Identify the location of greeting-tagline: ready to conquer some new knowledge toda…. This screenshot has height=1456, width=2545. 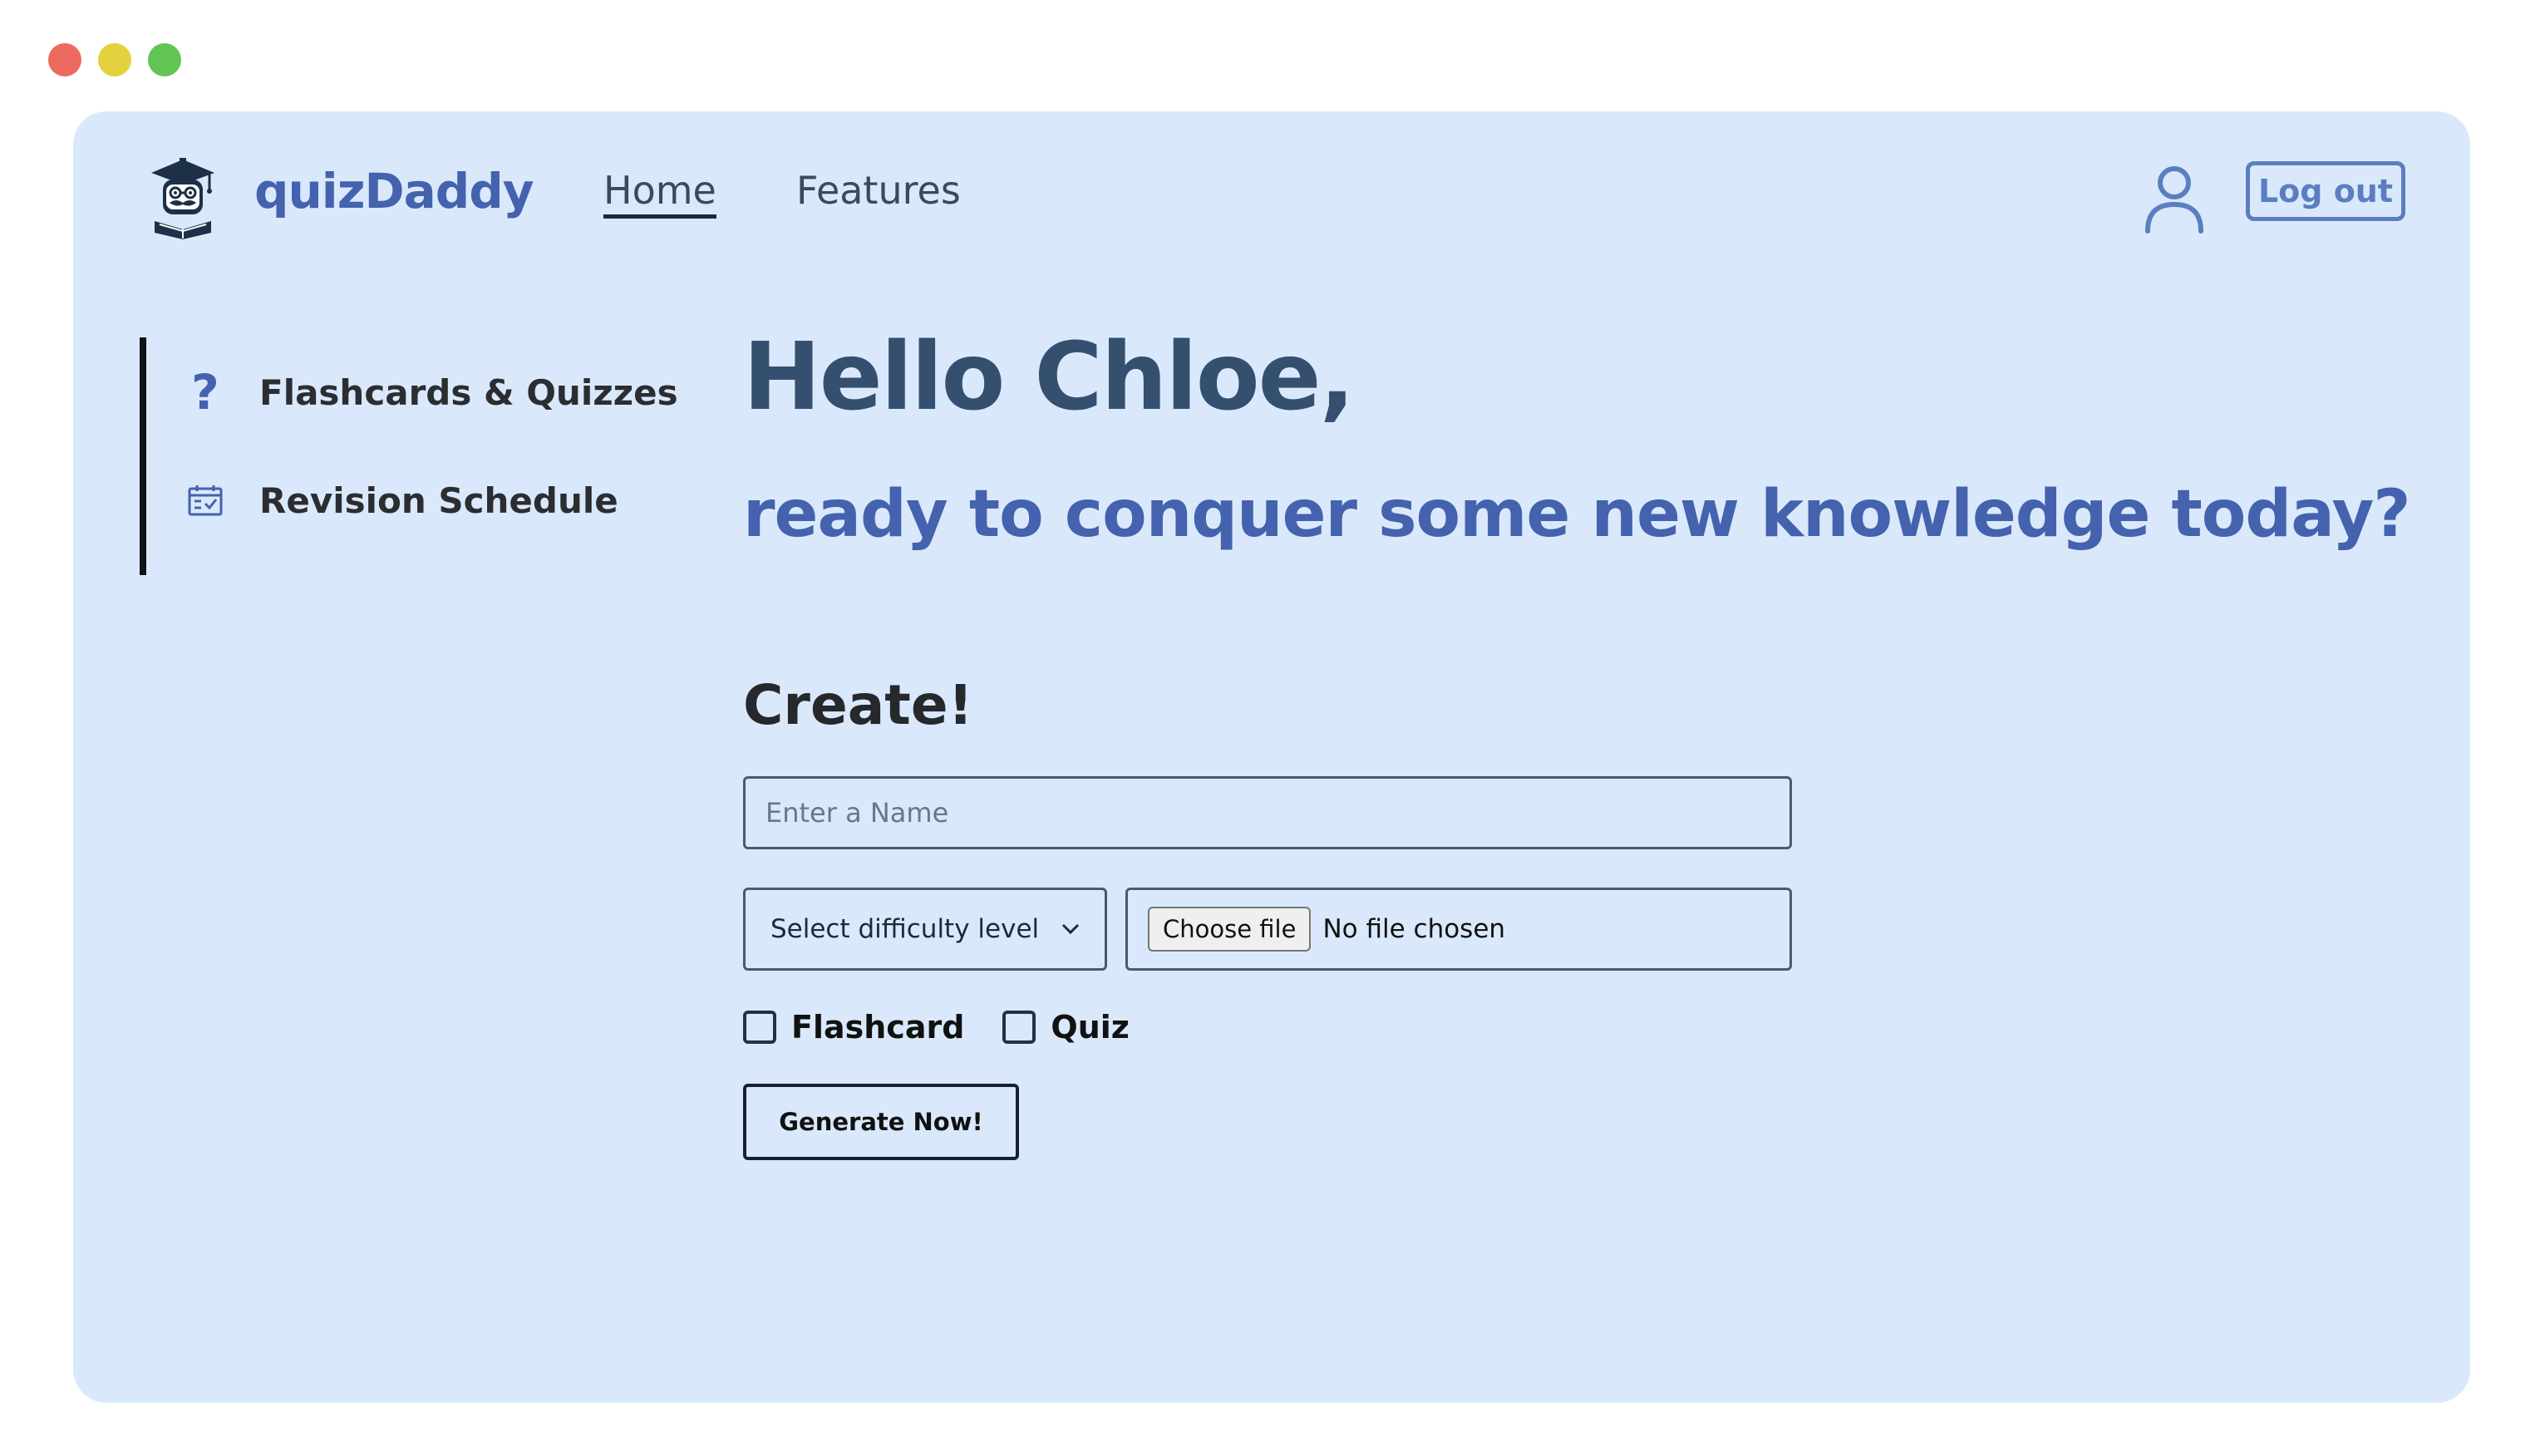
(1577, 514).